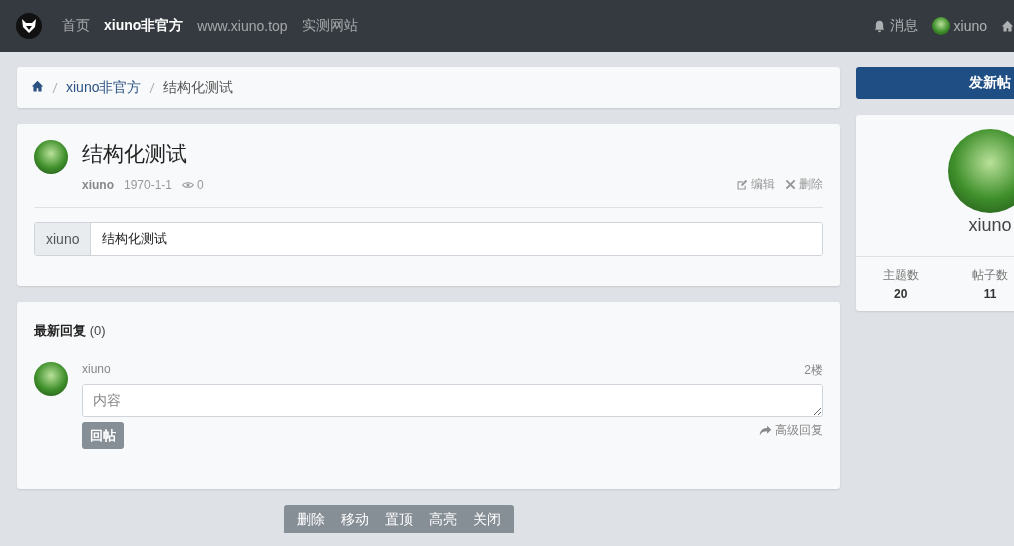 The width and height of the screenshot is (1014, 546). I want to click on nav-link: 首页, so click(76, 26).